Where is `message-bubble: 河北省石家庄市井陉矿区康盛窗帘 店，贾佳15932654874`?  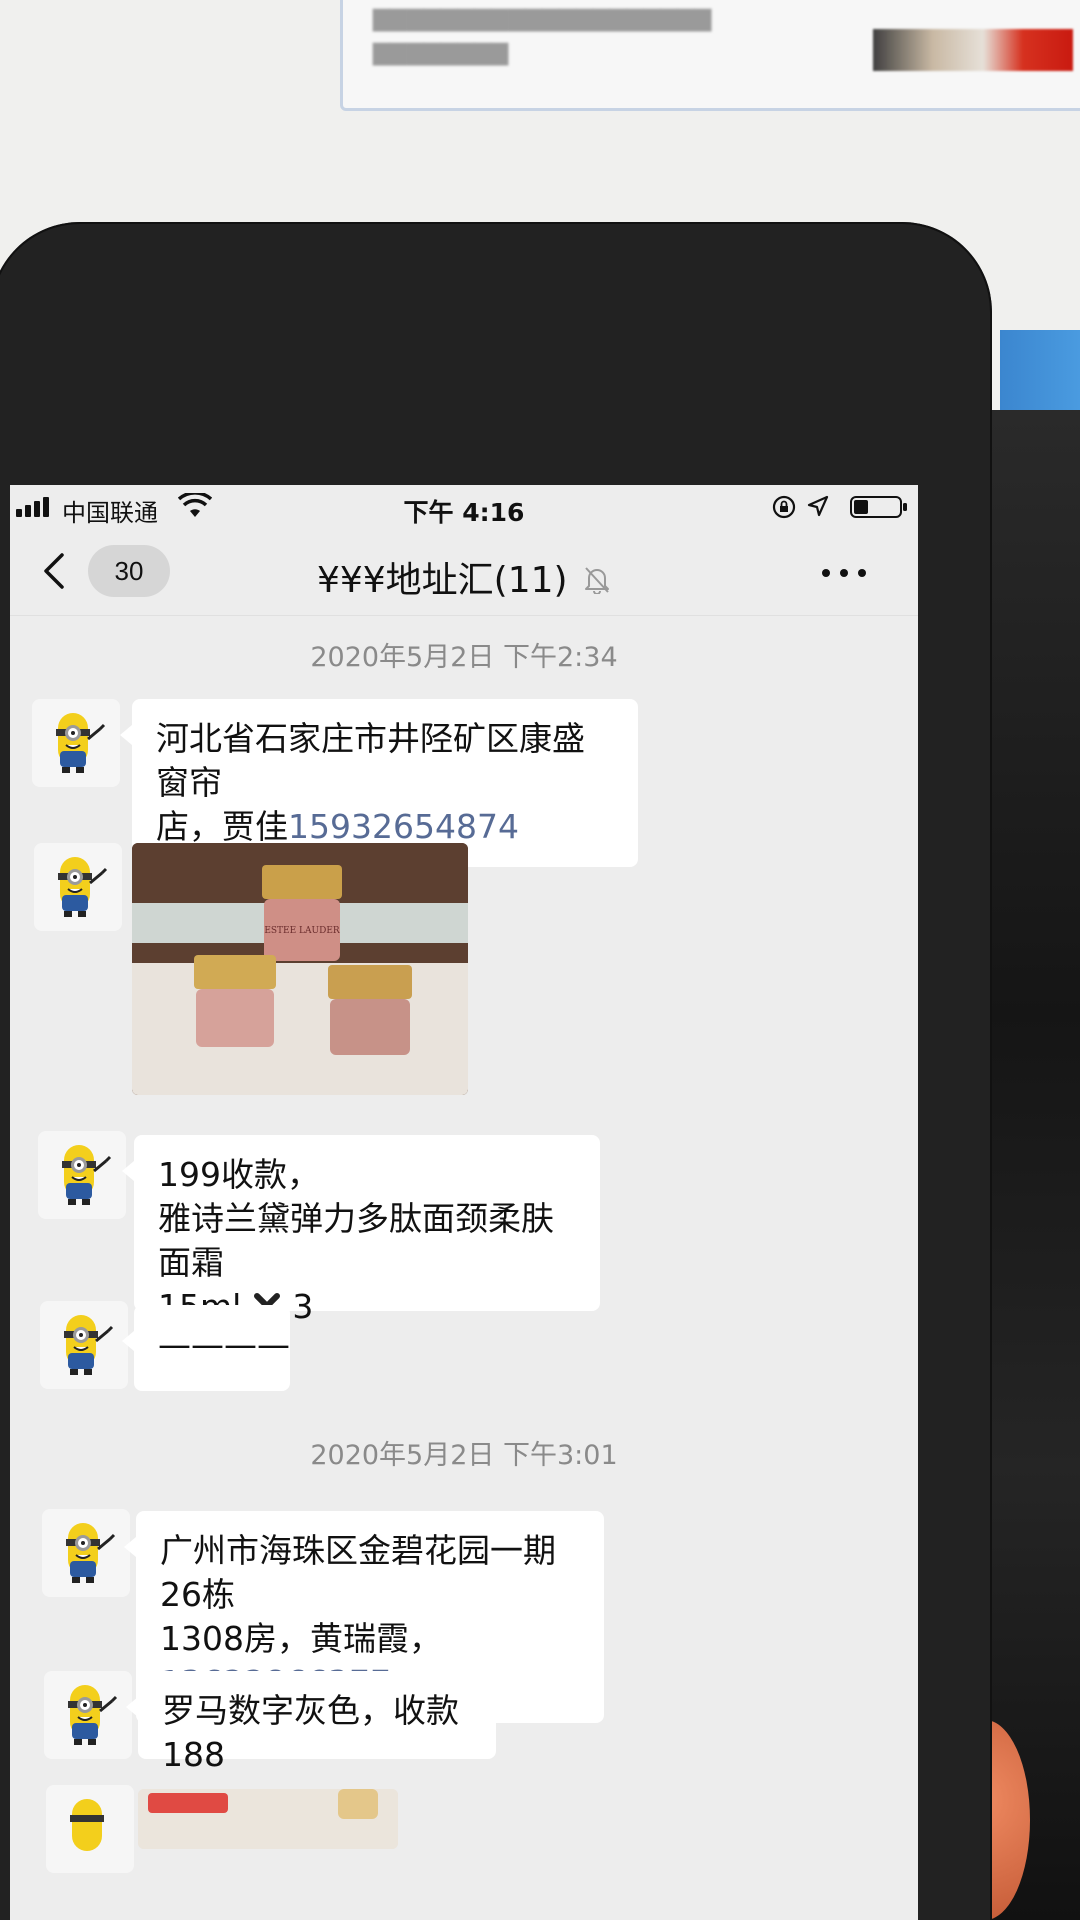
message-bubble: 河北省石家庄市井陉矿区康盛窗帘 店，贾佳15932654874 is located at coordinates (379, 783).